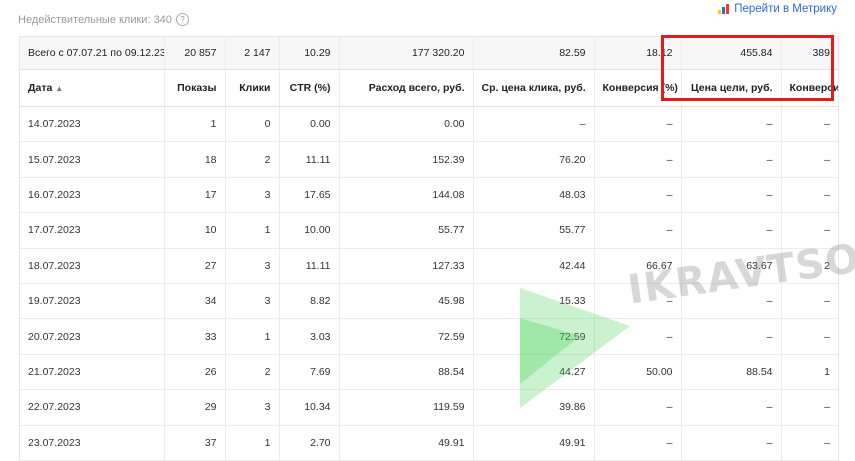 This screenshot has height=461, width=855. Describe the element at coordinates (730, 266) in the screenshot. I see `cell-goal-price: 63.67` at that location.